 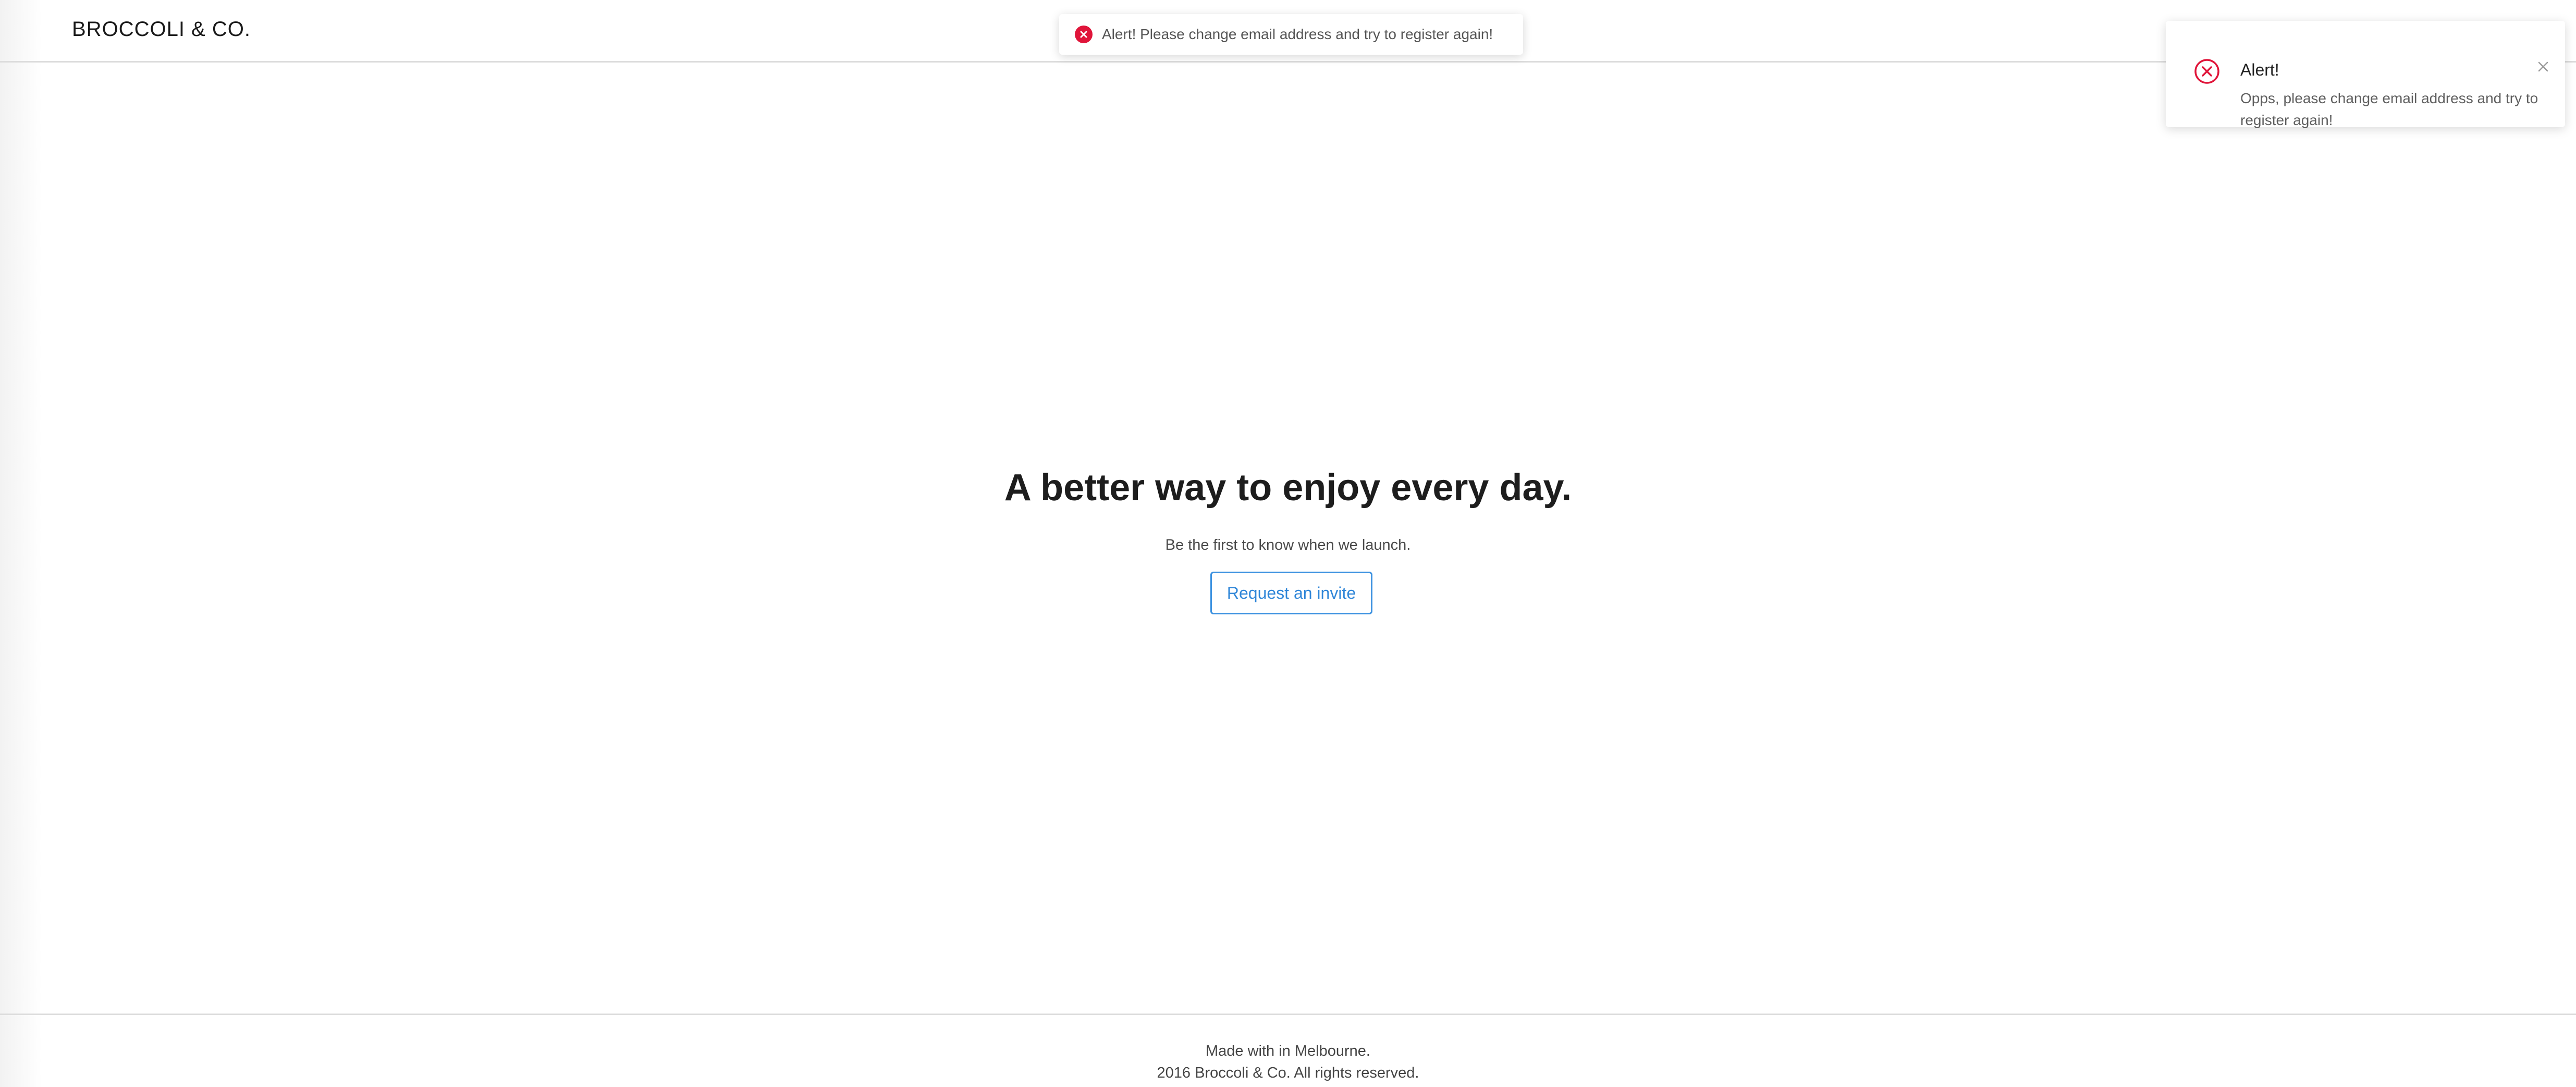 I want to click on hero-subtitle: Be the first to know when we launch., so click(x=1288, y=545).